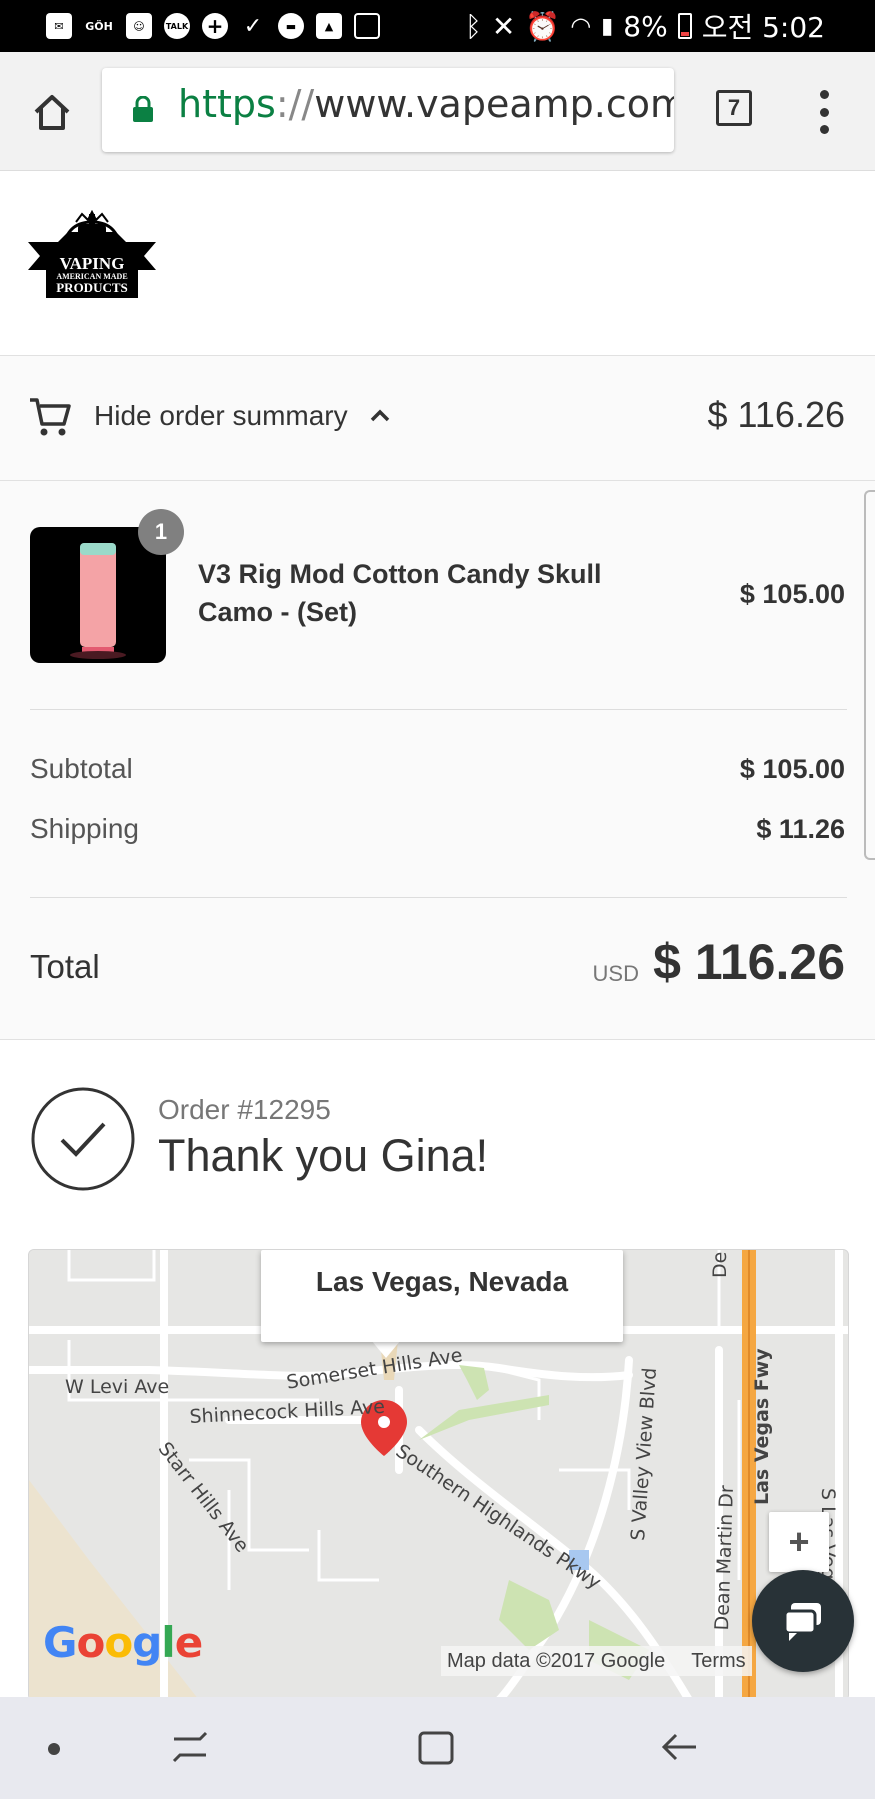 This screenshot has width=875, height=1799. I want to click on check-icon: ✓, so click(253, 26).